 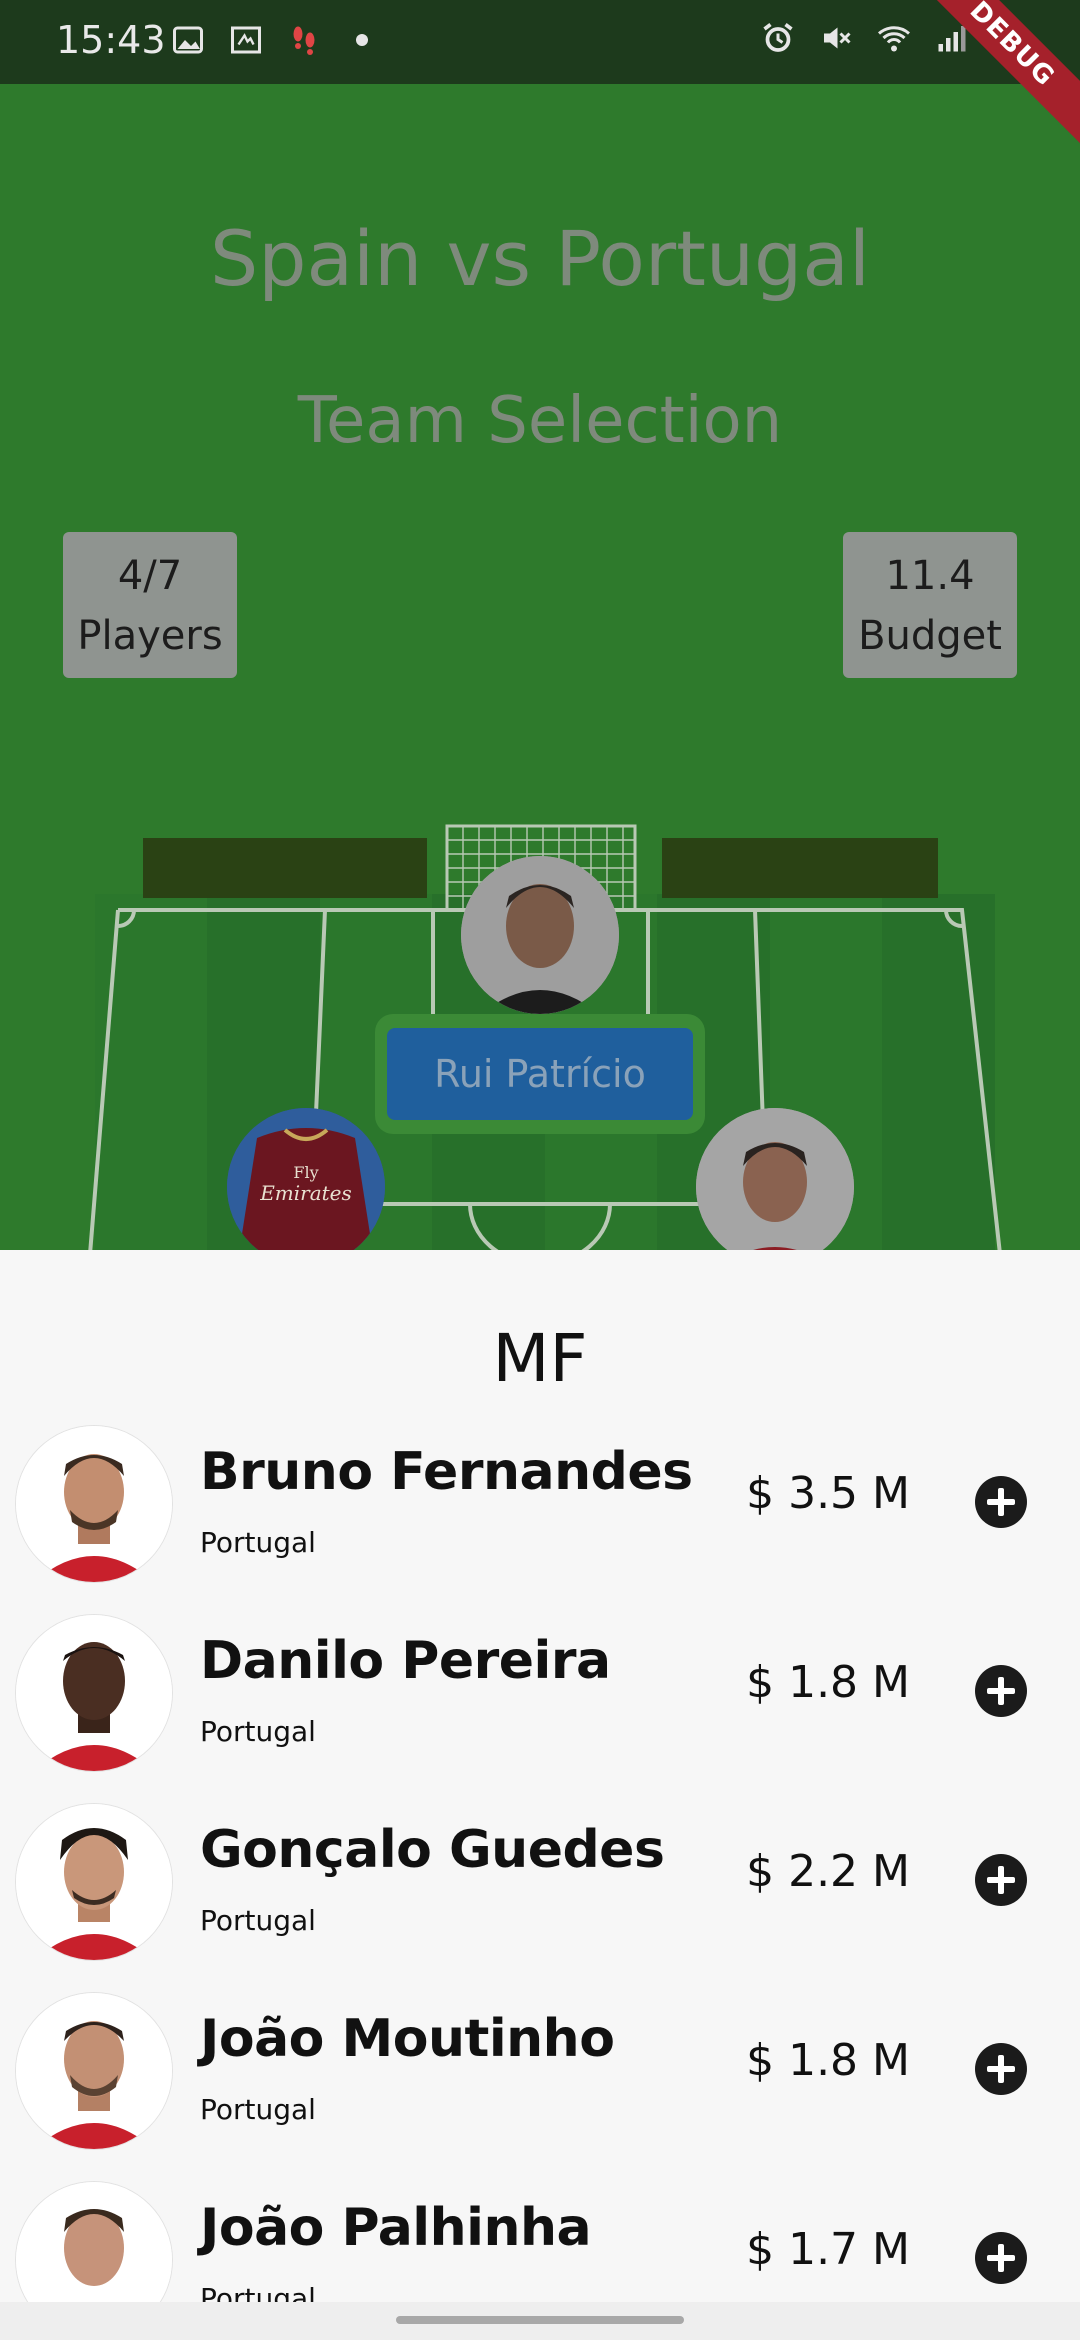 I want to click on selected-player-name-button: Rui Patrício, so click(x=540, y=1074).